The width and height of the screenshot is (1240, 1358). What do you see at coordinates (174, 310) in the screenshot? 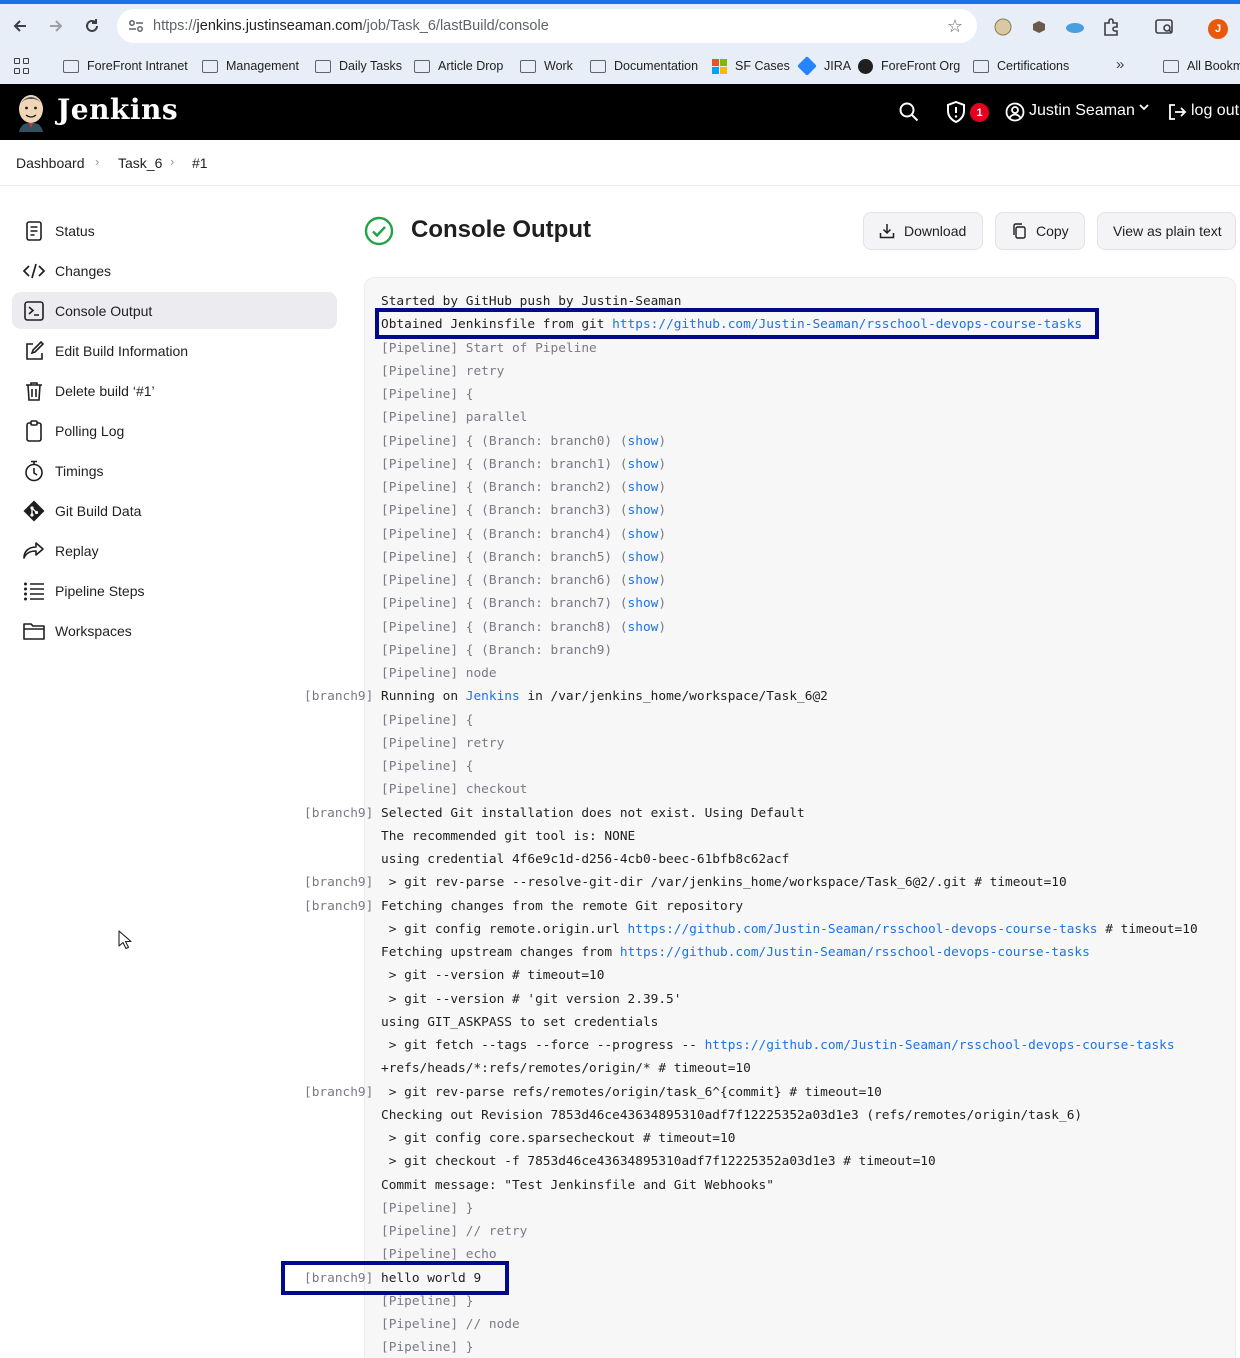
I see `sidebar-item-console-output: Console Output` at bounding box center [174, 310].